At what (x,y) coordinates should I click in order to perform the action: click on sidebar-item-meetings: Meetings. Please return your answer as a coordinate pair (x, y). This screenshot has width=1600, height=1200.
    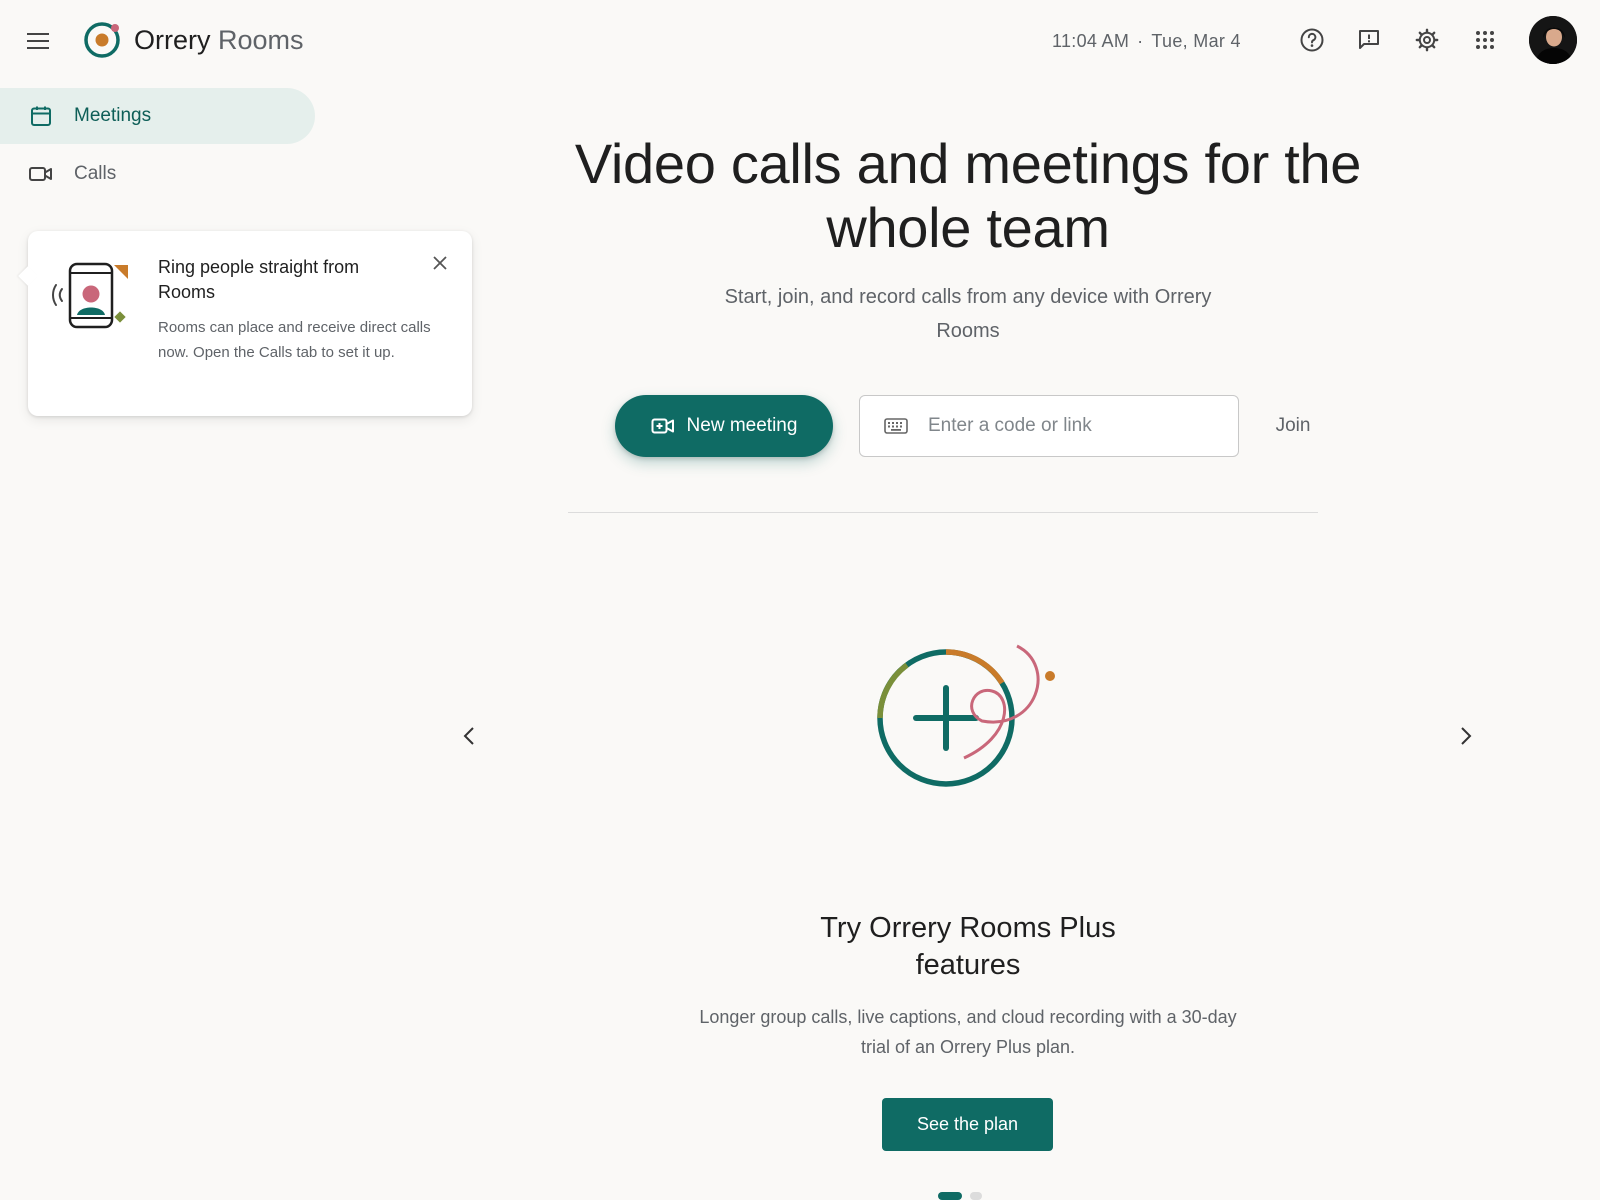
    Looking at the image, I should click on (157, 116).